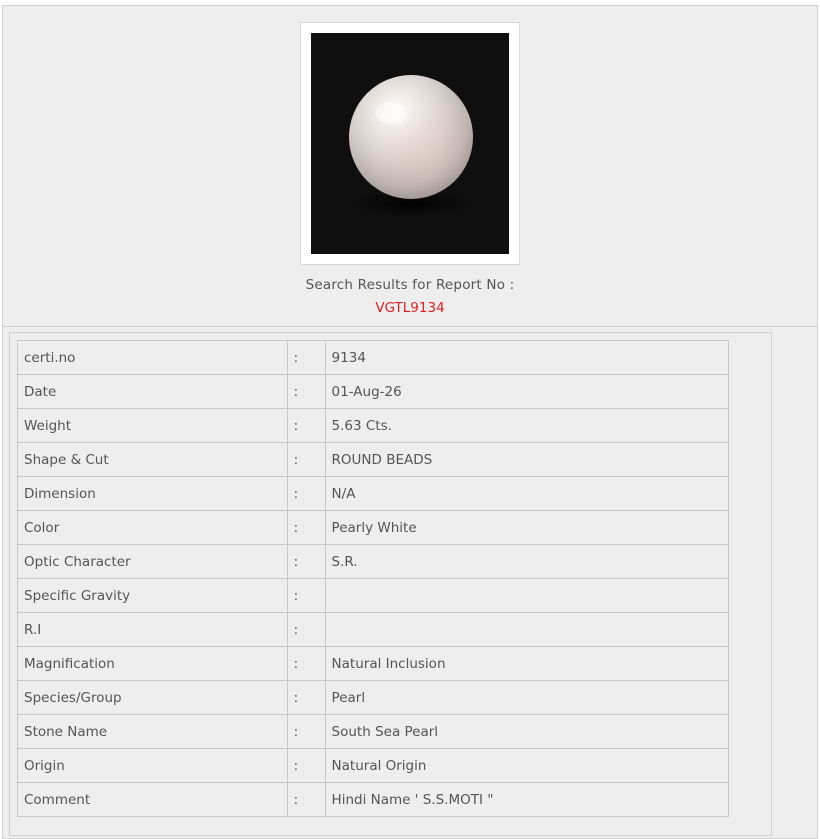  I want to click on field-label: Weight, so click(152, 425).